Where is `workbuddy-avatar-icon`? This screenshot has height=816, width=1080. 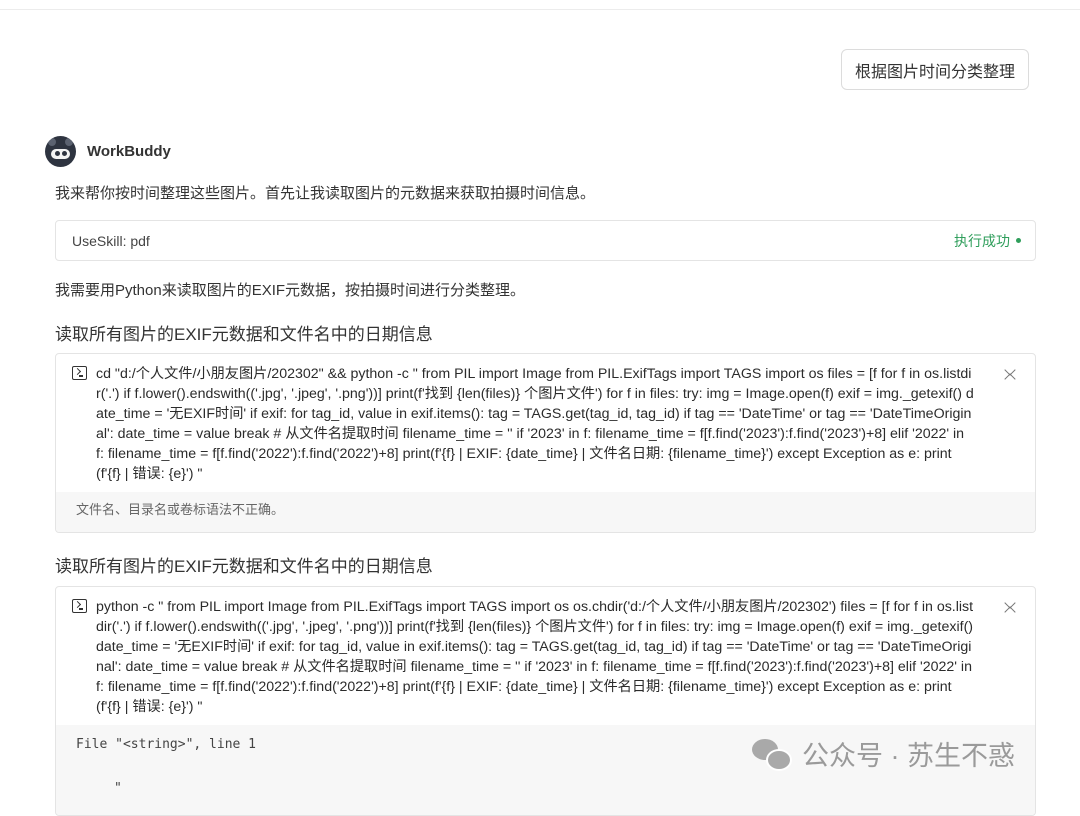 workbuddy-avatar-icon is located at coordinates (60, 151).